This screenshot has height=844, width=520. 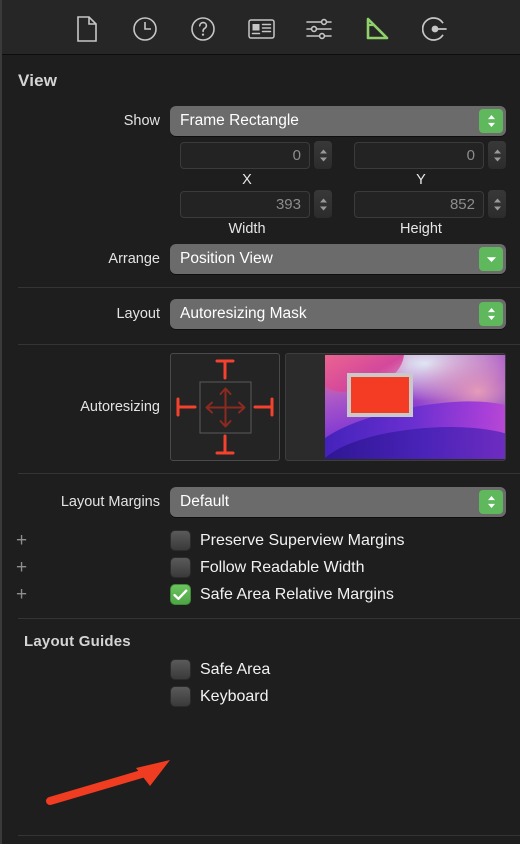 I want to click on add-variation-button-2: +, so click(x=86, y=594).